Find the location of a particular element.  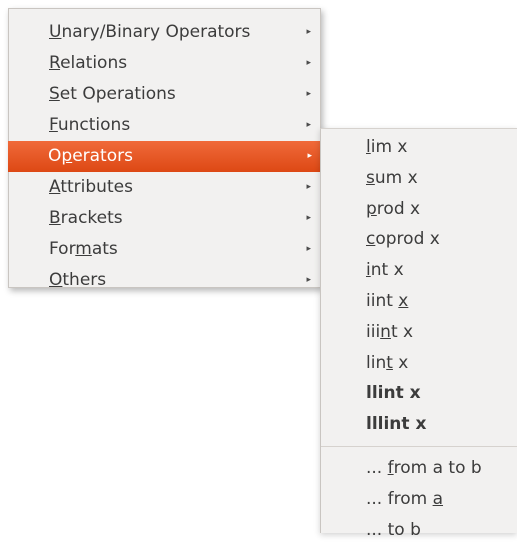

submenu-item-iiint: iiint x is located at coordinates (419, 332).